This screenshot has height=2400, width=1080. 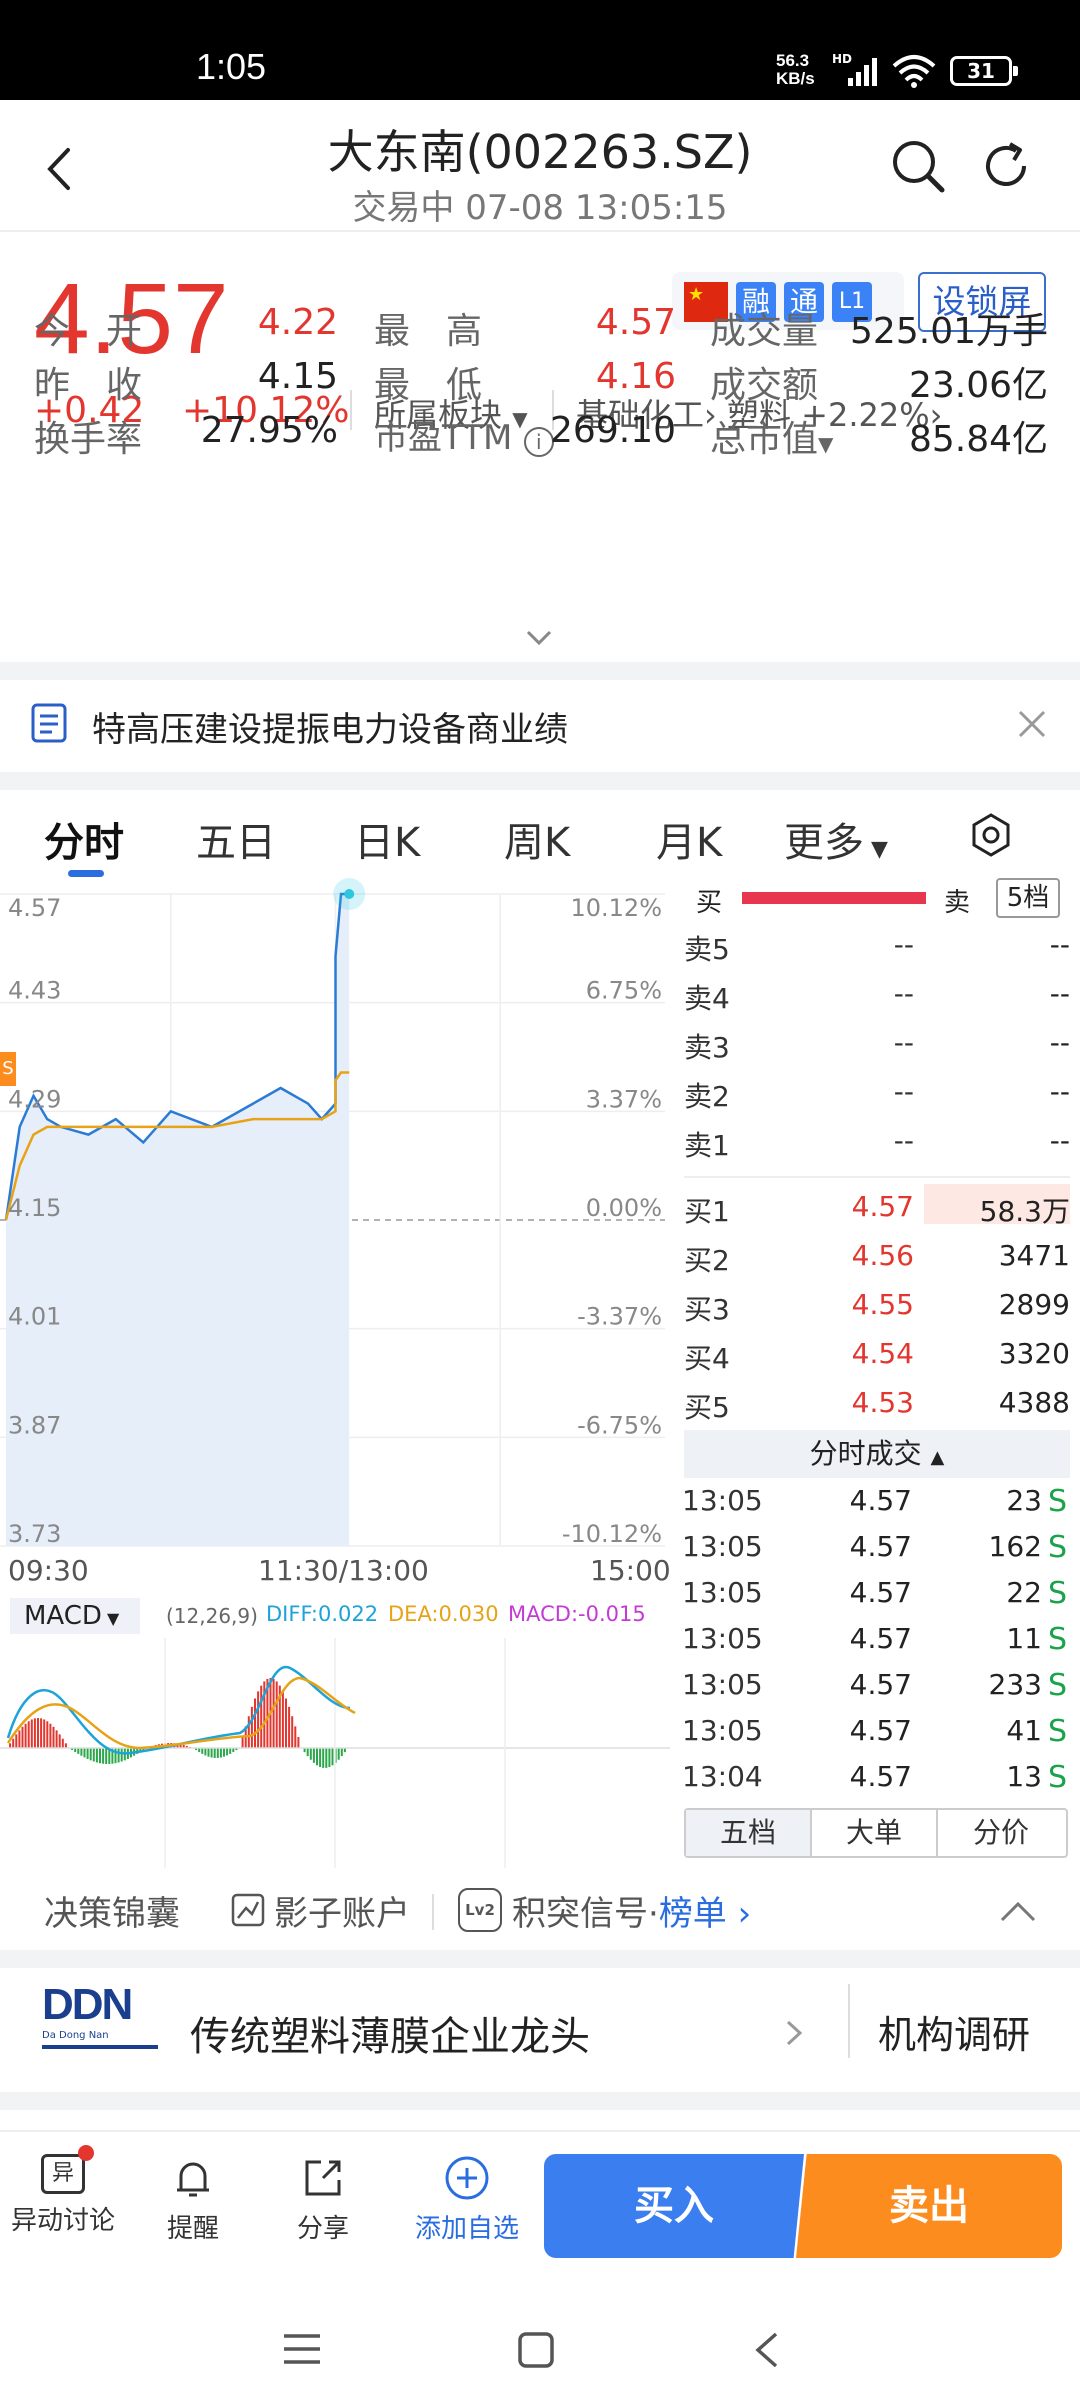 What do you see at coordinates (612, 1221) in the screenshot?
I see `right-axis: 10.12% 6.75% 3.37% 0.00% -3.37% -6.75% -10.12%` at bounding box center [612, 1221].